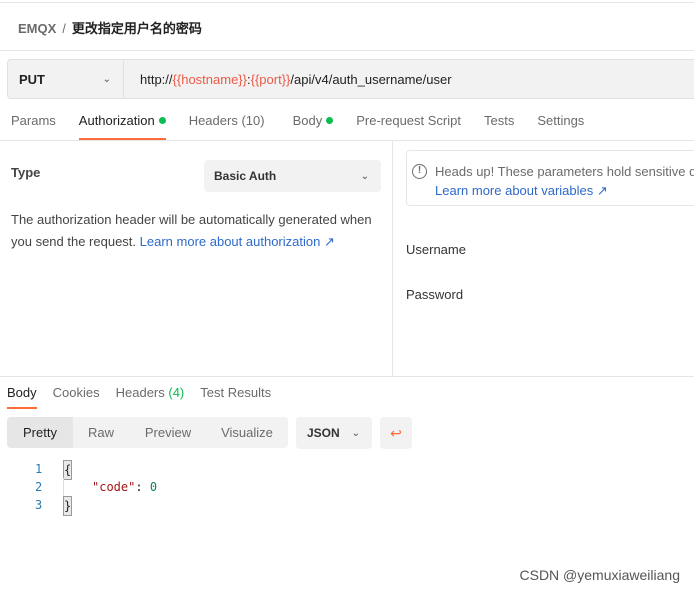 This screenshot has width=694, height=591. I want to click on response-tab-body: Body, so click(22, 397).